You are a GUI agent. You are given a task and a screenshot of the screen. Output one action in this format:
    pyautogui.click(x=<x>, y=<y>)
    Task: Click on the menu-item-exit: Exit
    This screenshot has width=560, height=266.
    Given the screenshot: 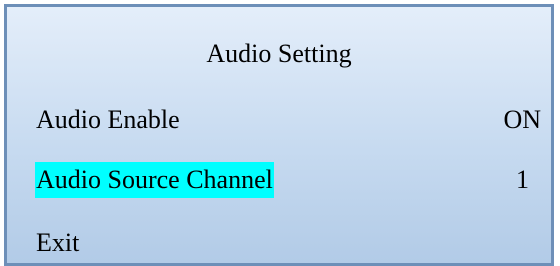 What is the action you would take?
    pyautogui.click(x=288, y=243)
    